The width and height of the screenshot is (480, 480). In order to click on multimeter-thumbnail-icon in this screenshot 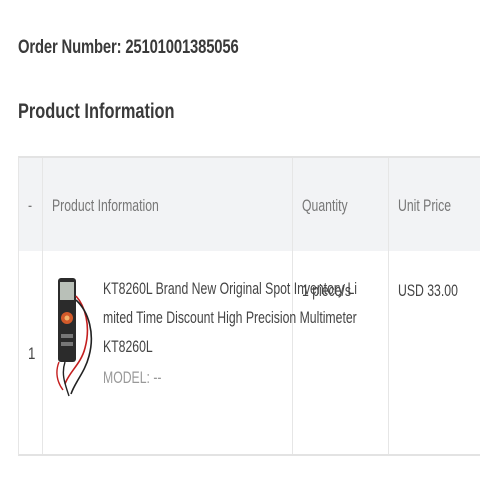, I will do `click(79, 338)`.